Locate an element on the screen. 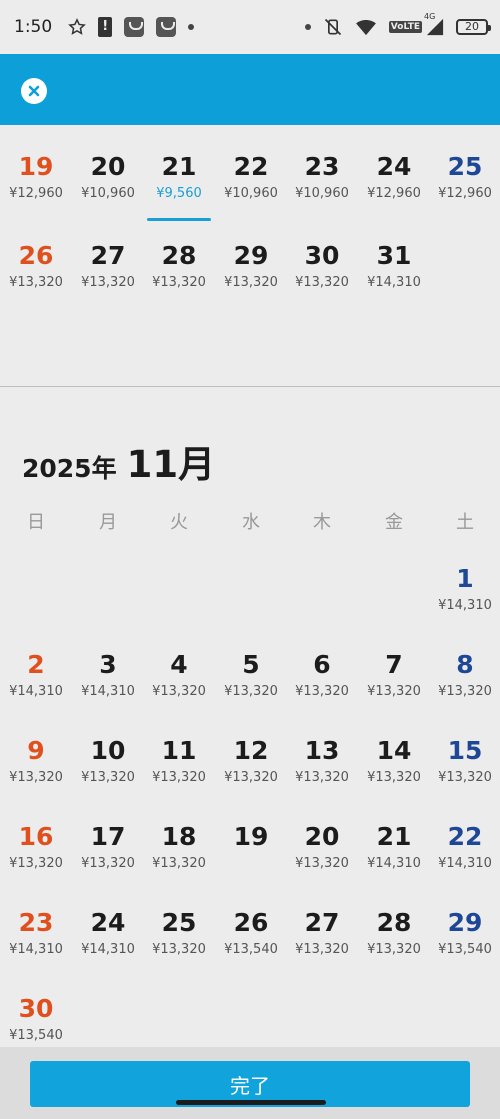  date-price: ¥9,560 is located at coordinates (179, 193).